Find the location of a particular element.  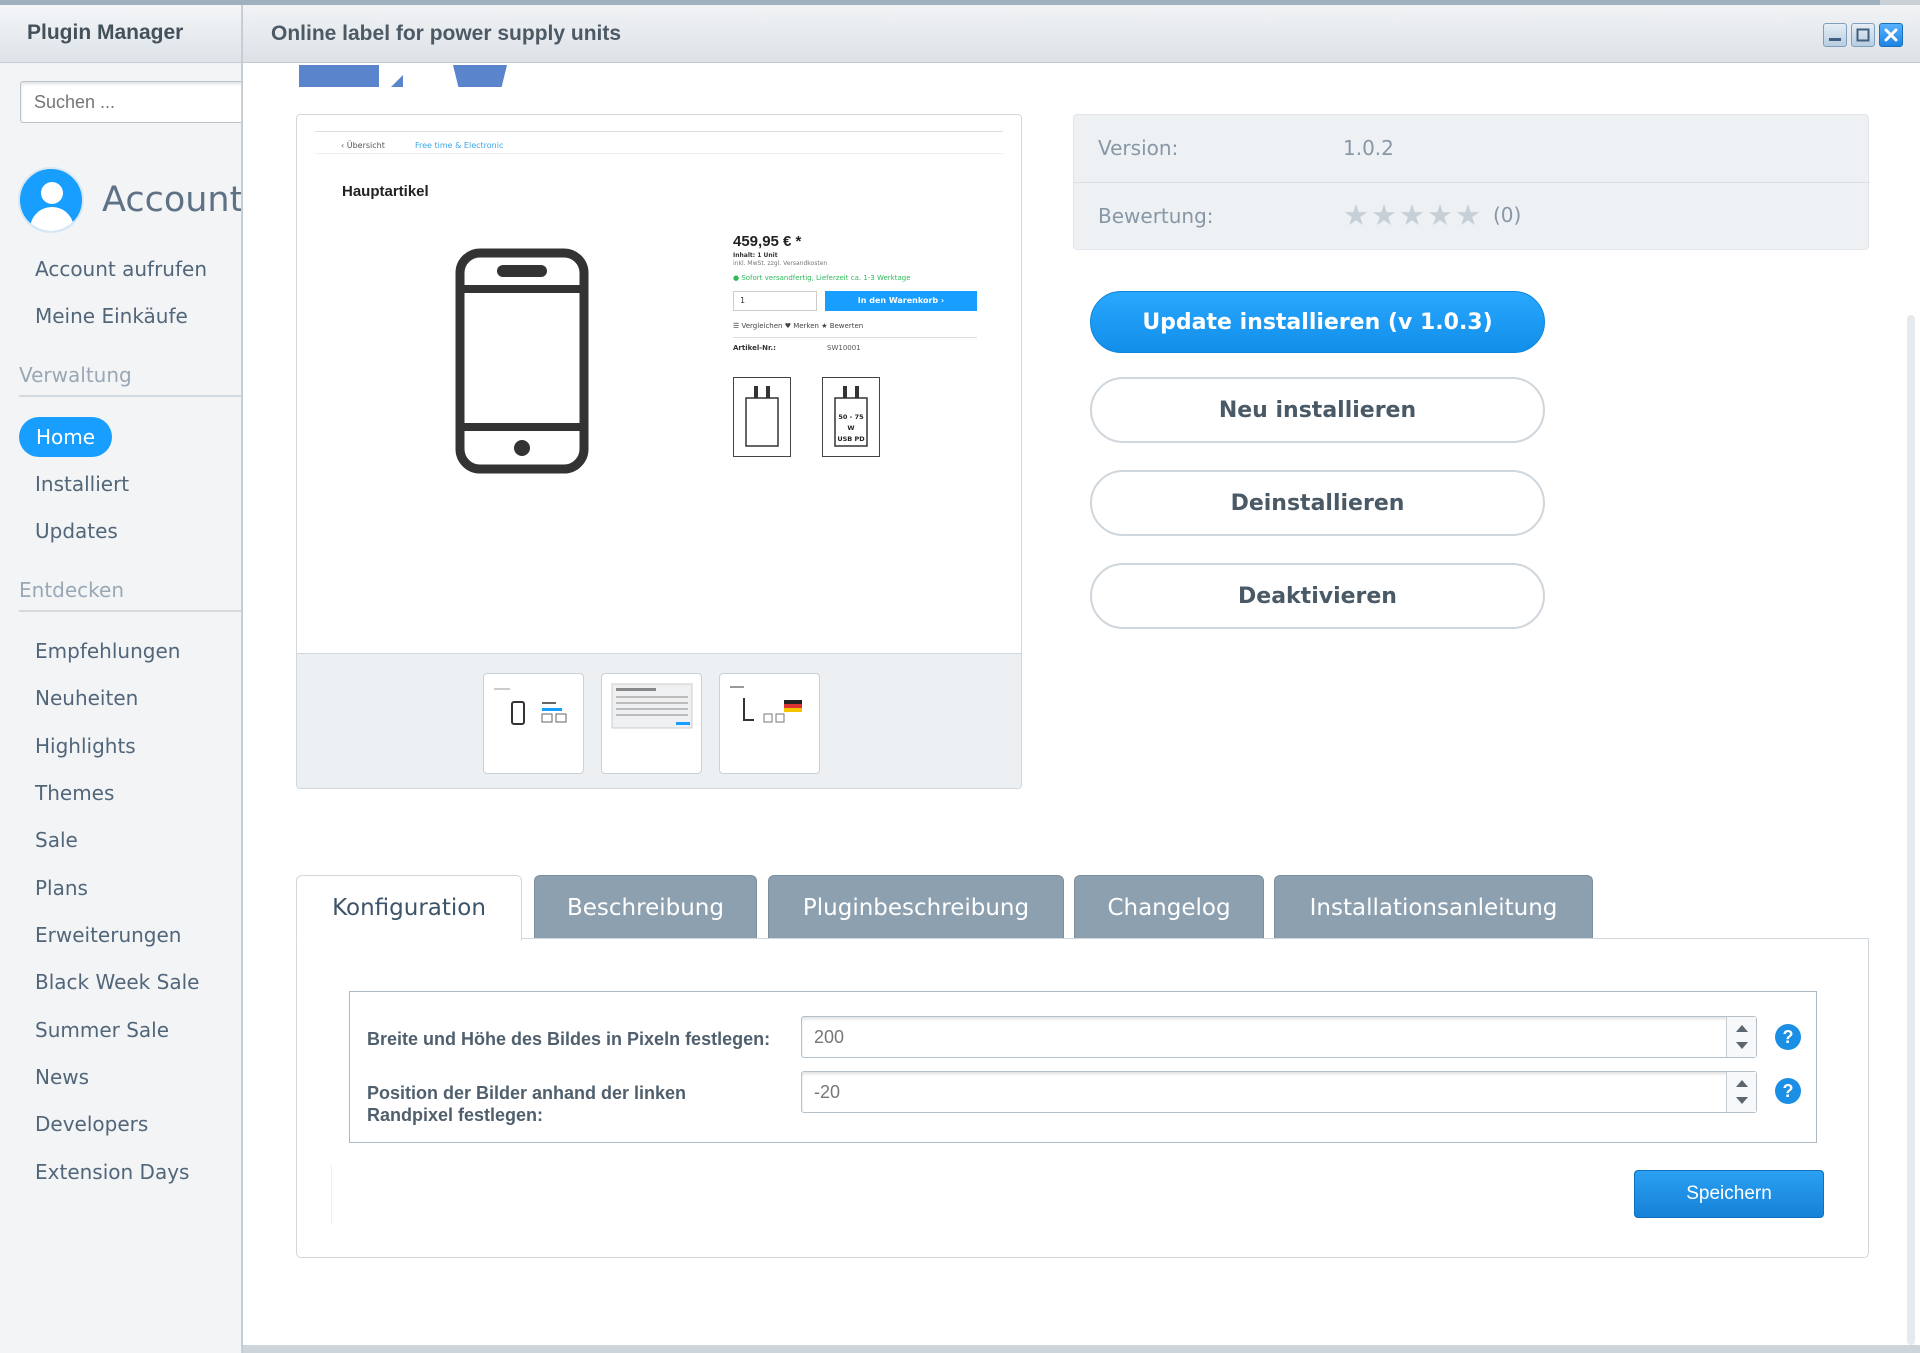

gallery-thumbnails is located at coordinates (659, 720).